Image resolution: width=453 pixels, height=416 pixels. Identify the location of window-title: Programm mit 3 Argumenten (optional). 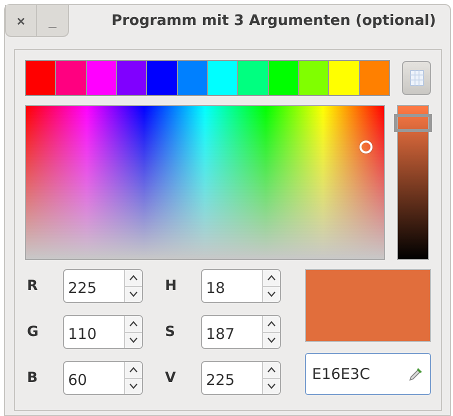
(273, 20).